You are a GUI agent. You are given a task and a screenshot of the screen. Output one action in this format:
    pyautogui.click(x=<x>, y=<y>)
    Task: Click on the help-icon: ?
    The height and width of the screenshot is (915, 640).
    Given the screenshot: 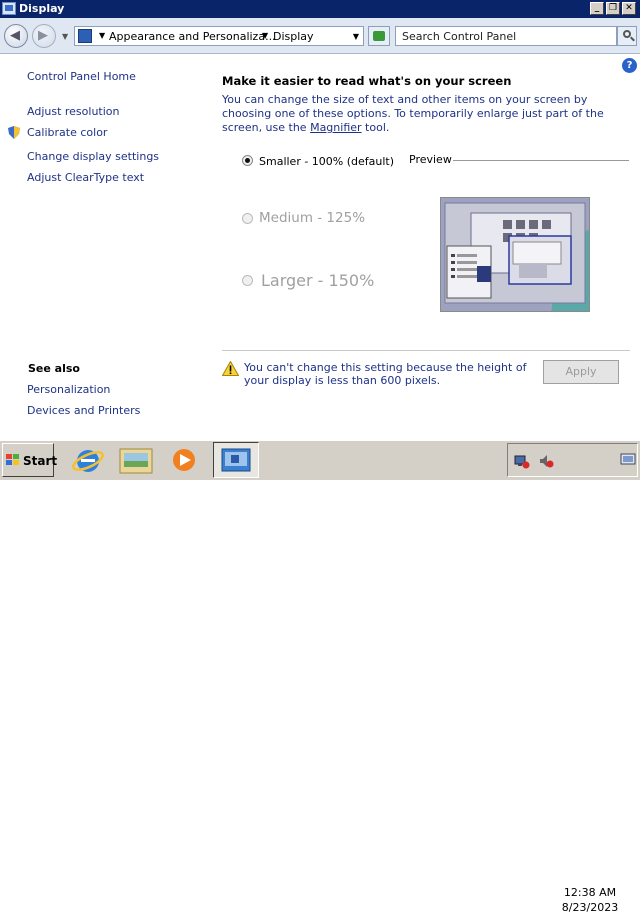 What is the action you would take?
    pyautogui.click(x=629, y=65)
    